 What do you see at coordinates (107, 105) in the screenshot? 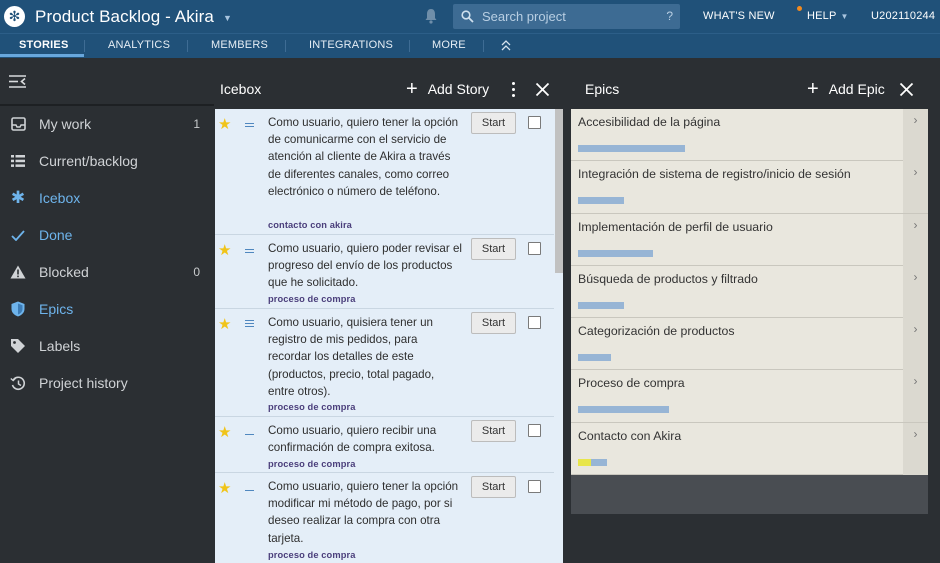
I see `sidebar-divider` at bounding box center [107, 105].